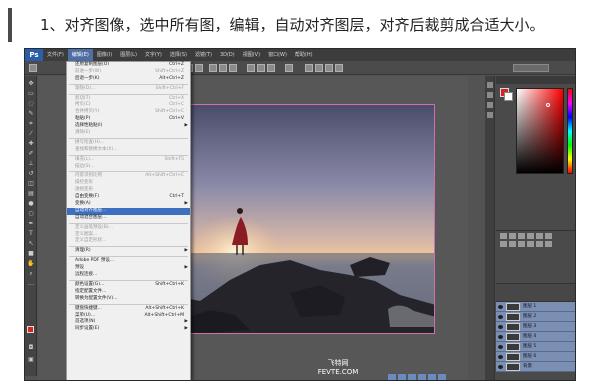 The height and width of the screenshot is (388, 600). Describe the element at coordinates (531, 68) in the screenshot. I see `workspace-dropdown` at that location.